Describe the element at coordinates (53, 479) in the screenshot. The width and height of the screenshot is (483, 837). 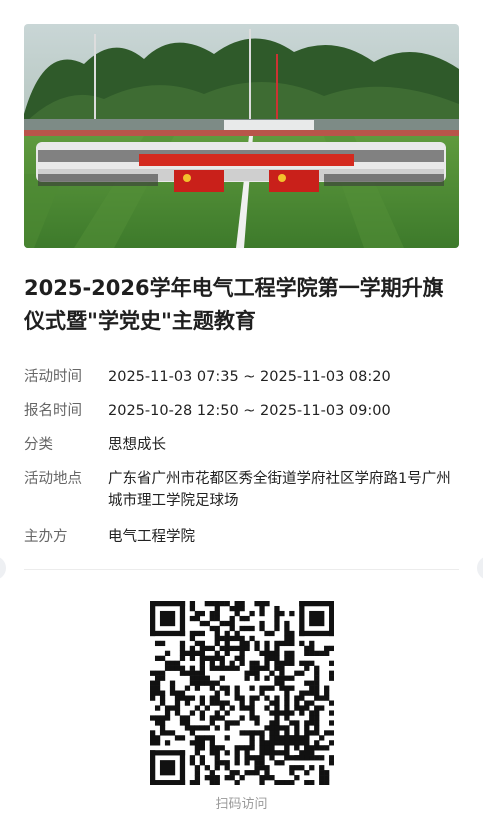
I see `info-label: 活动地点` at that location.